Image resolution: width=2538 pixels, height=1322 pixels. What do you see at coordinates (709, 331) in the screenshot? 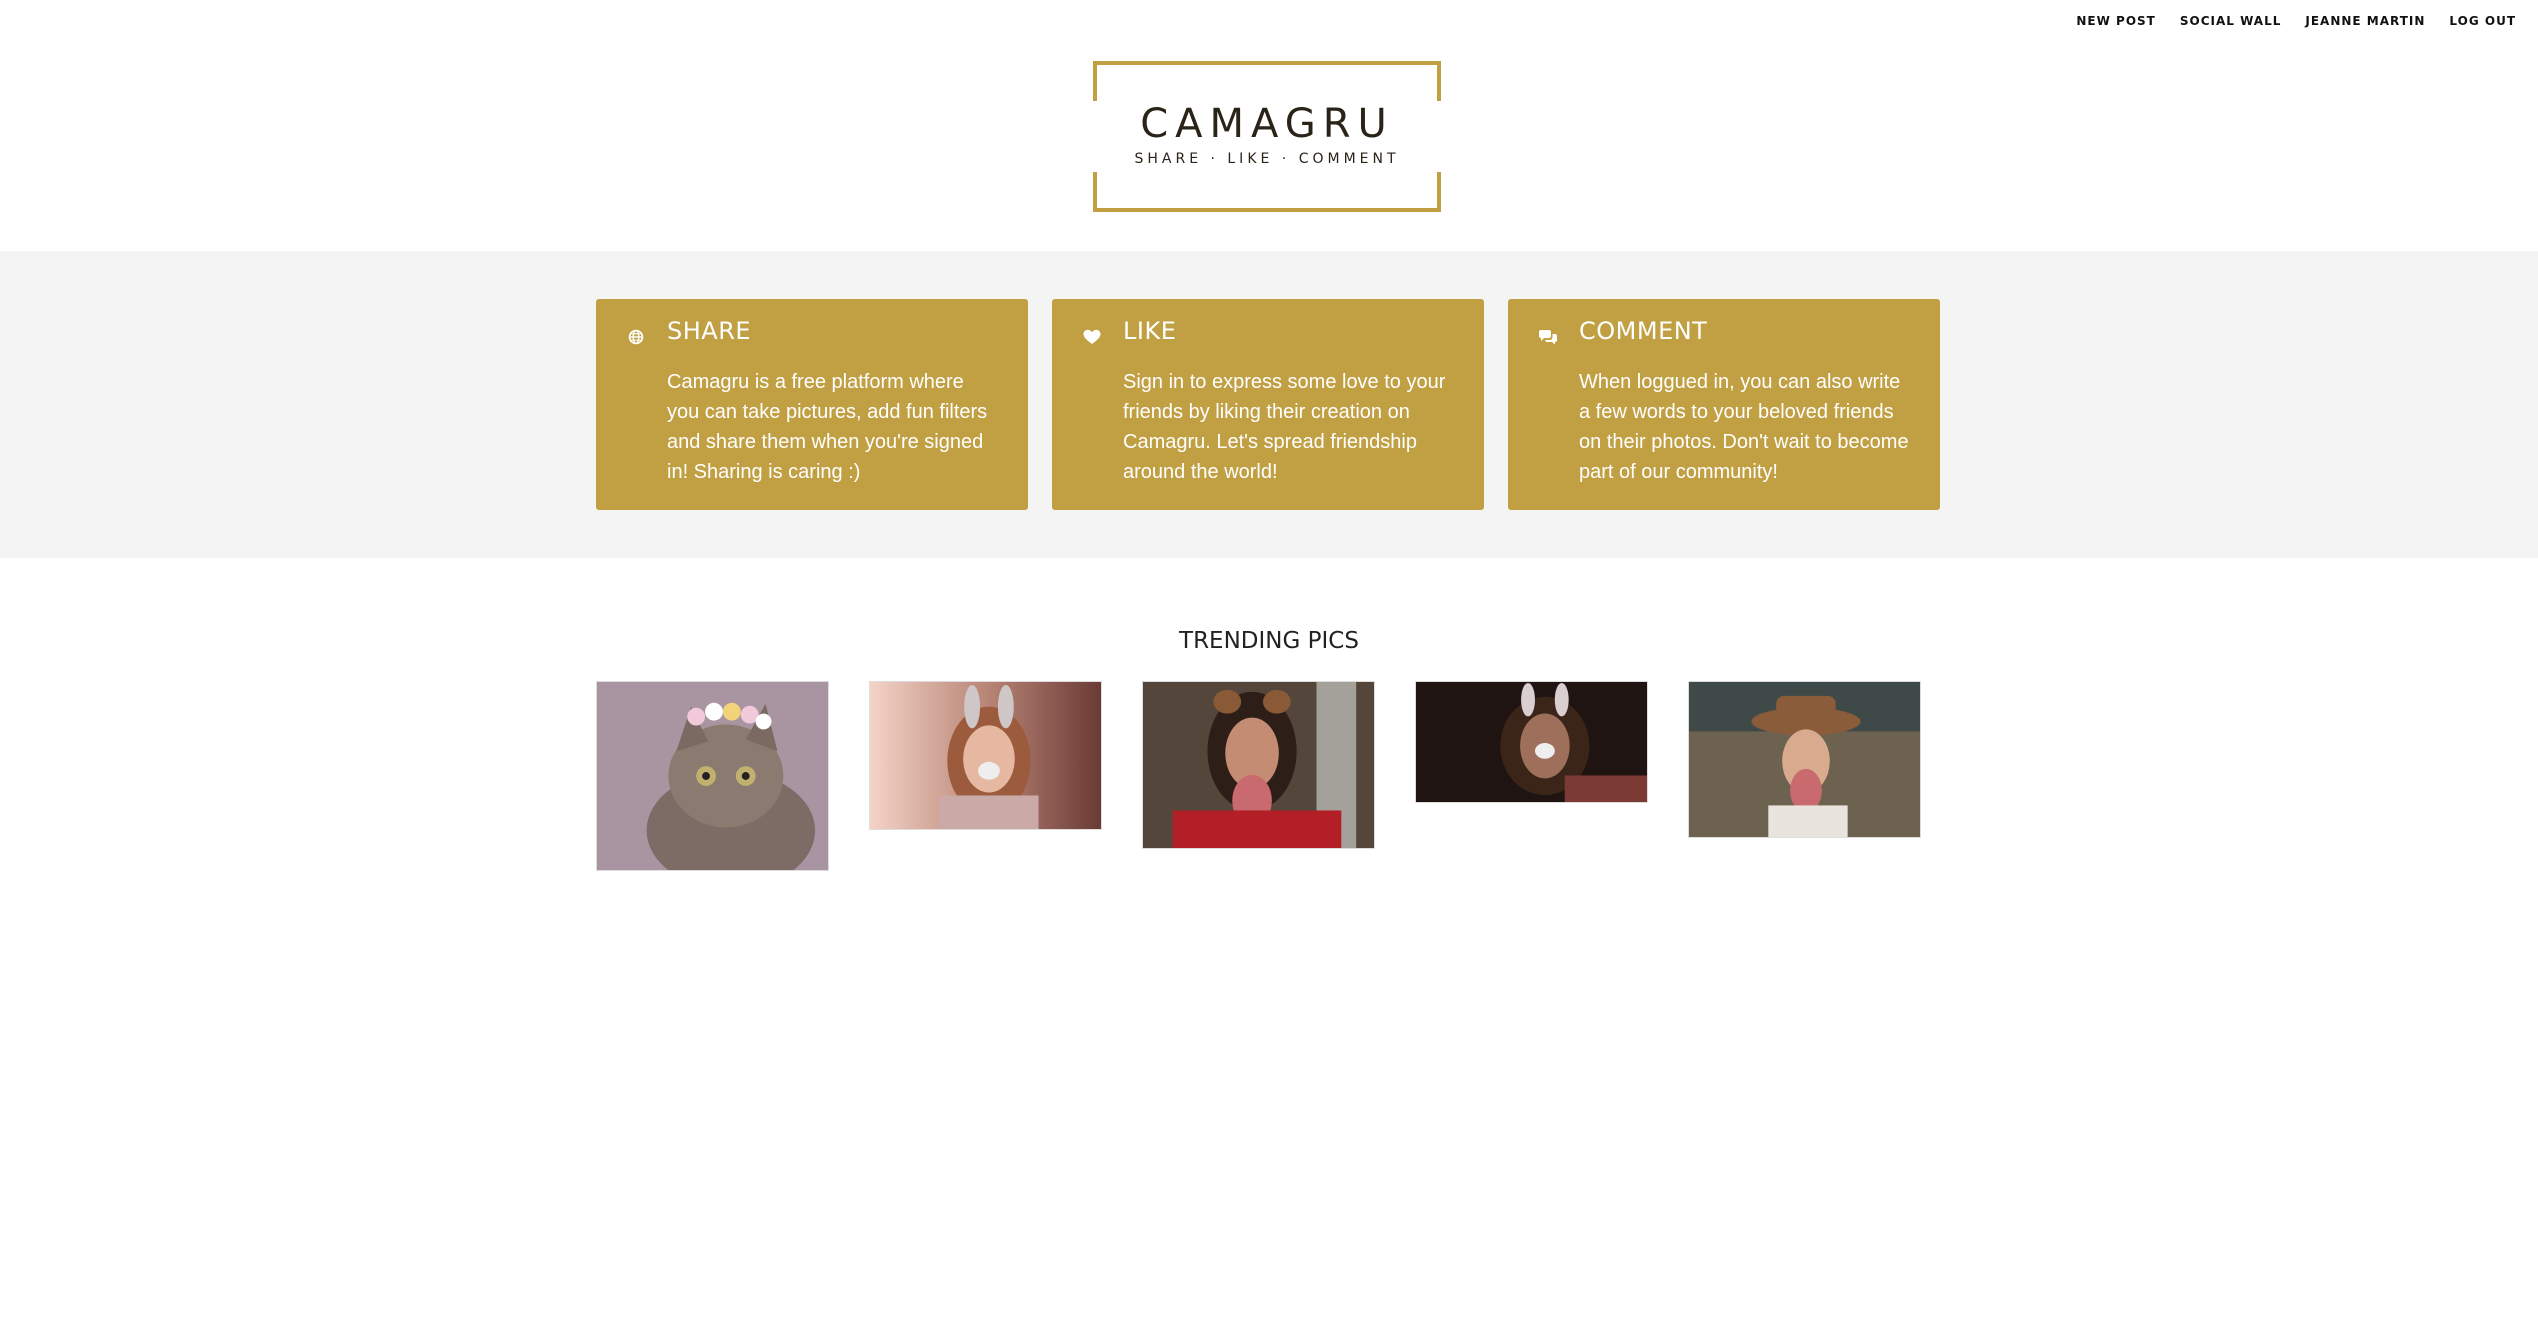
I see `feature-title: SHARE` at bounding box center [709, 331].